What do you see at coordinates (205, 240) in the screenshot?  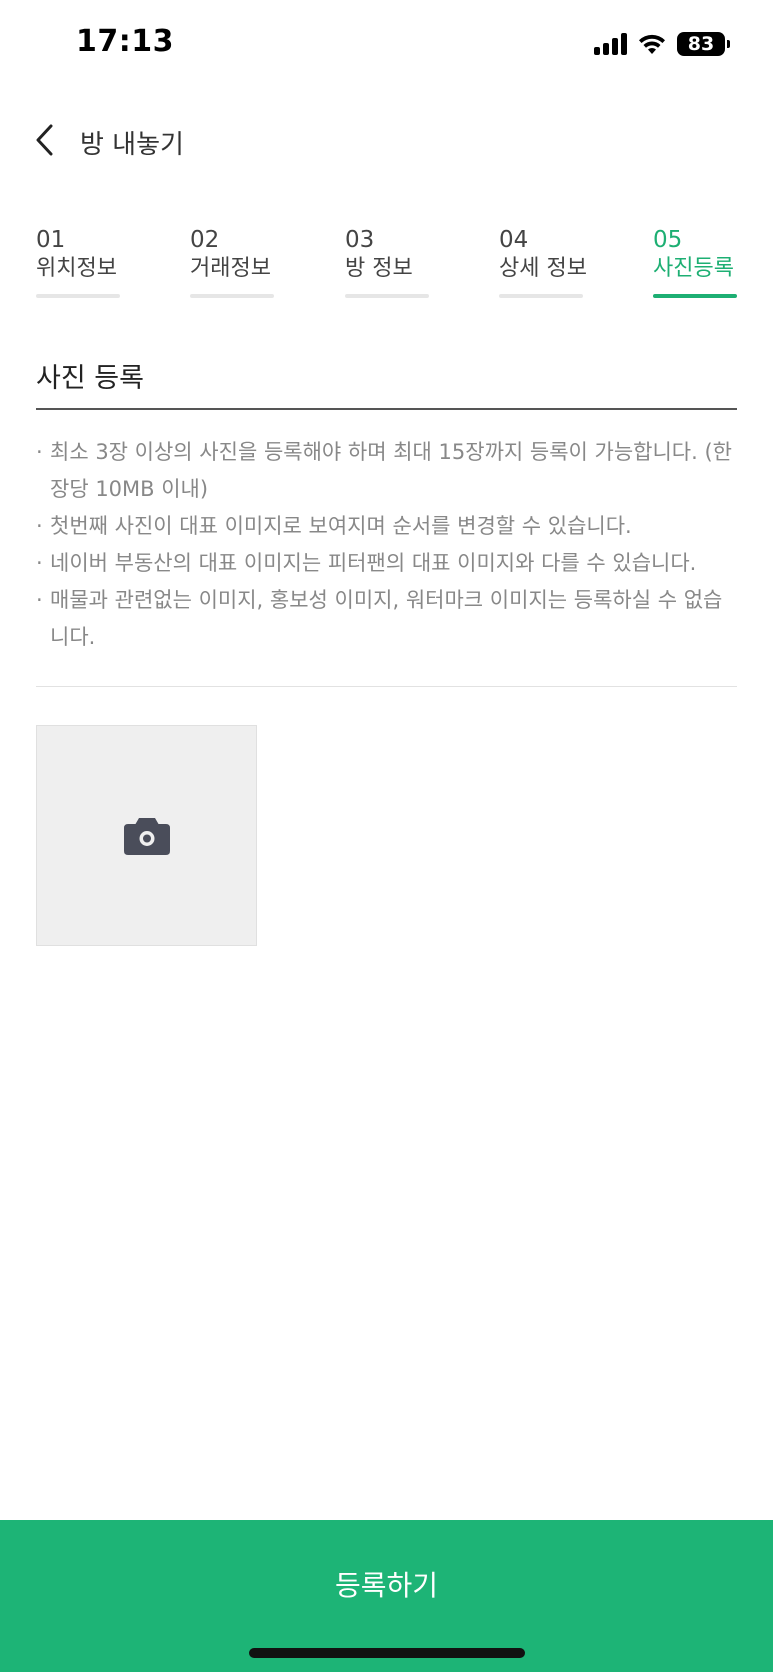 I see `step-number: 02` at bounding box center [205, 240].